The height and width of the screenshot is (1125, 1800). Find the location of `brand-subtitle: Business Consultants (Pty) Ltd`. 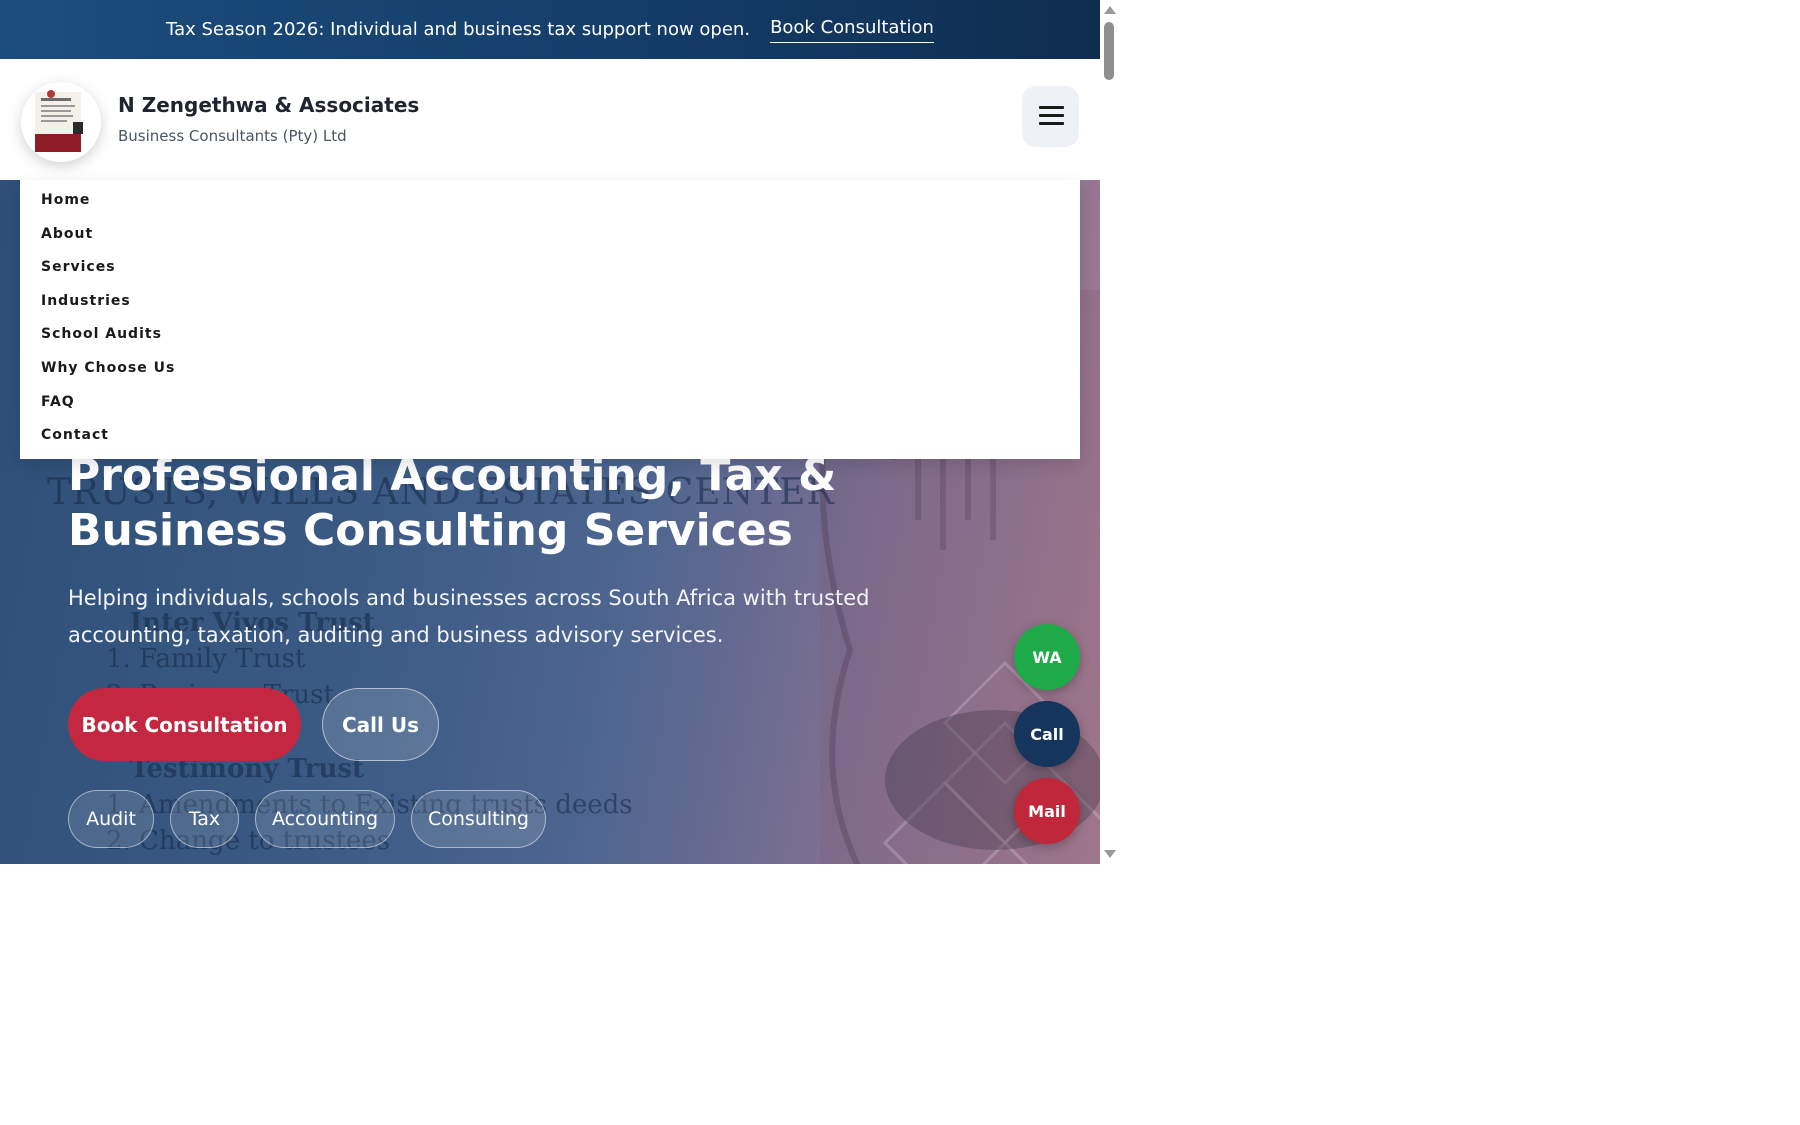

brand-subtitle: Business Consultants (Pty) Ltd is located at coordinates (232, 136).